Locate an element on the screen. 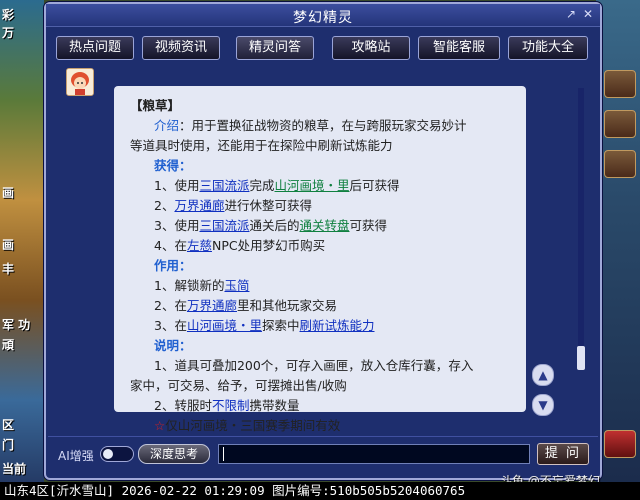  note-1a: 1、道具可叠加200个，可存入画匣，放入仓库行囊，存入 is located at coordinates (314, 365).